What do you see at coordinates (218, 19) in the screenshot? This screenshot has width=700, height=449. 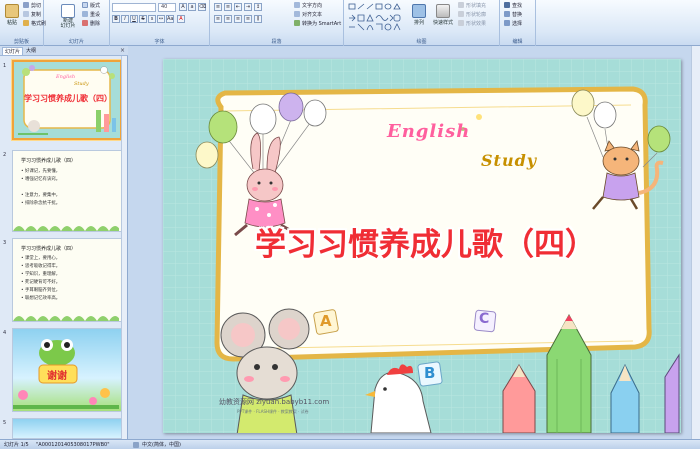 I see `align-left-button: ≡` at bounding box center [218, 19].